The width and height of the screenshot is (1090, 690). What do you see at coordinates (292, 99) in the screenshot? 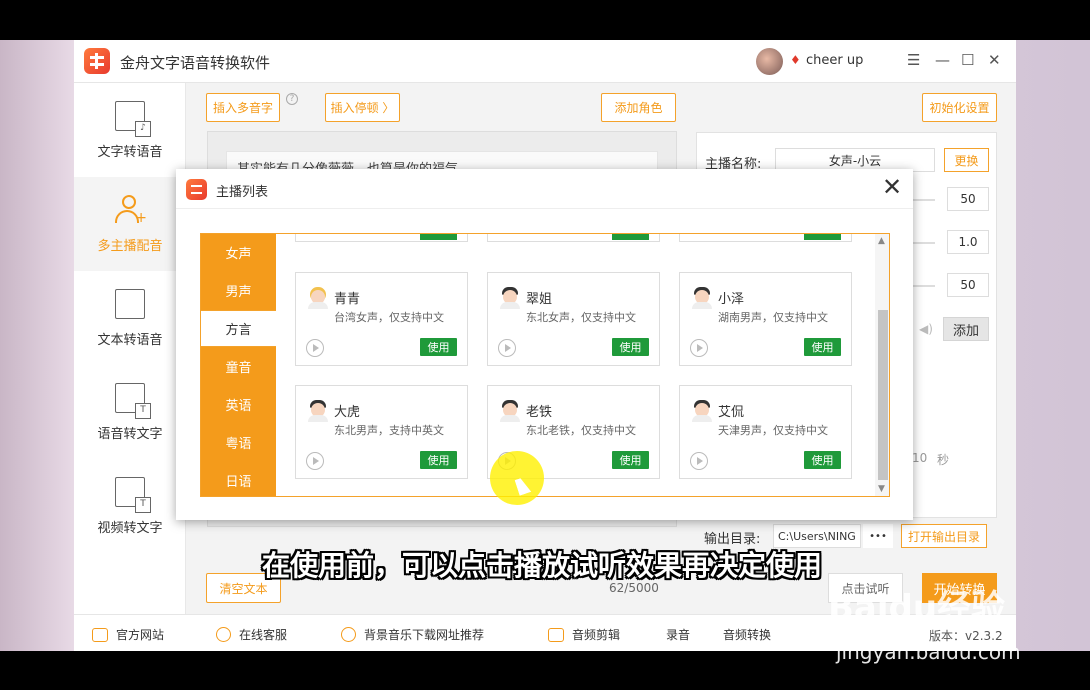
I see `help-icon: ?` at bounding box center [292, 99].